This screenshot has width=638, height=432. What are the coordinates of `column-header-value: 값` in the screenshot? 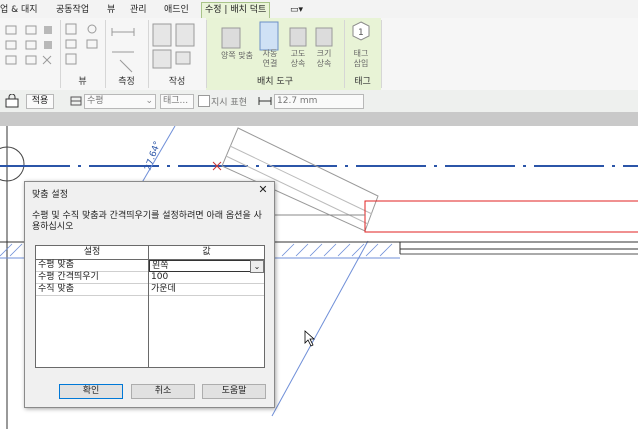 It's located at (206, 253).